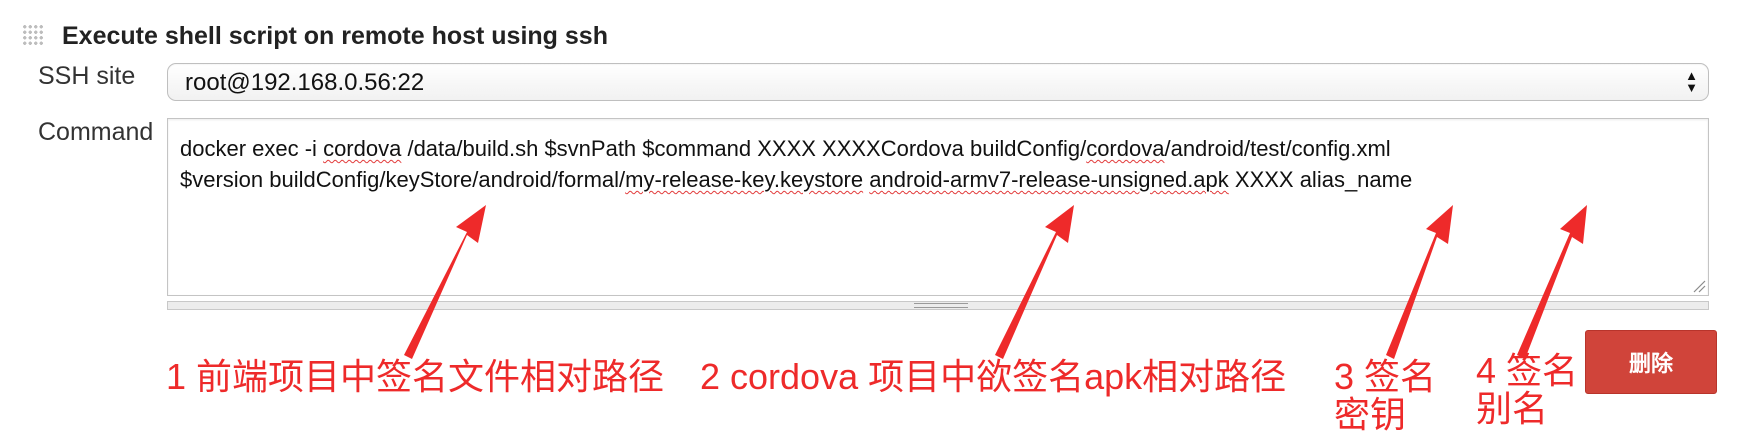  I want to click on annotation-3: 3 签名 密钥, so click(1385, 396).